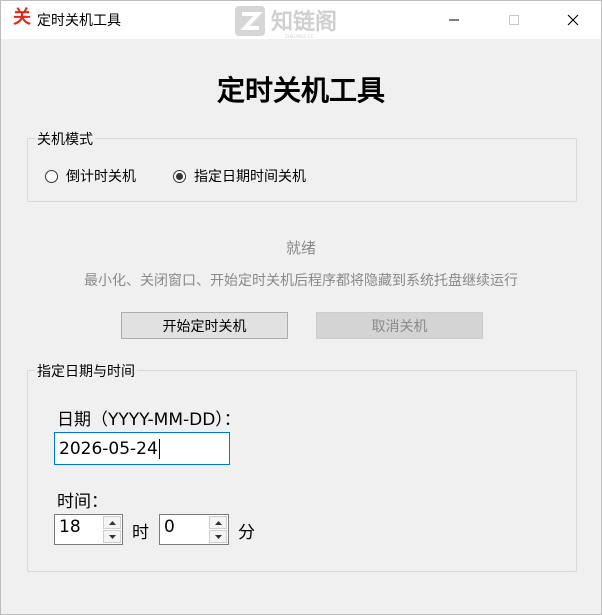 This screenshot has height=615, width=602. What do you see at coordinates (169, 527) in the screenshot?
I see `minute-value: 0` at bounding box center [169, 527].